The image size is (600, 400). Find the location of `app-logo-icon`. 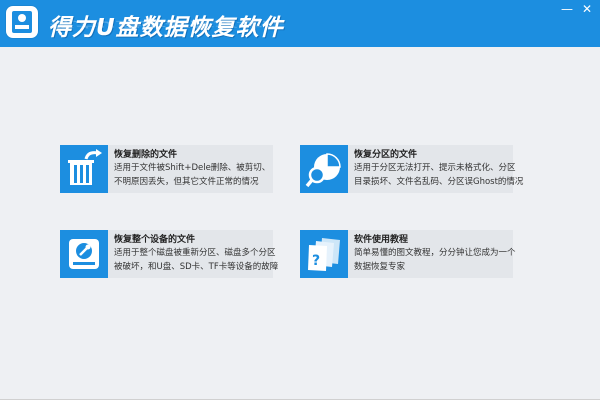

app-logo-icon is located at coordinates (22, 22).